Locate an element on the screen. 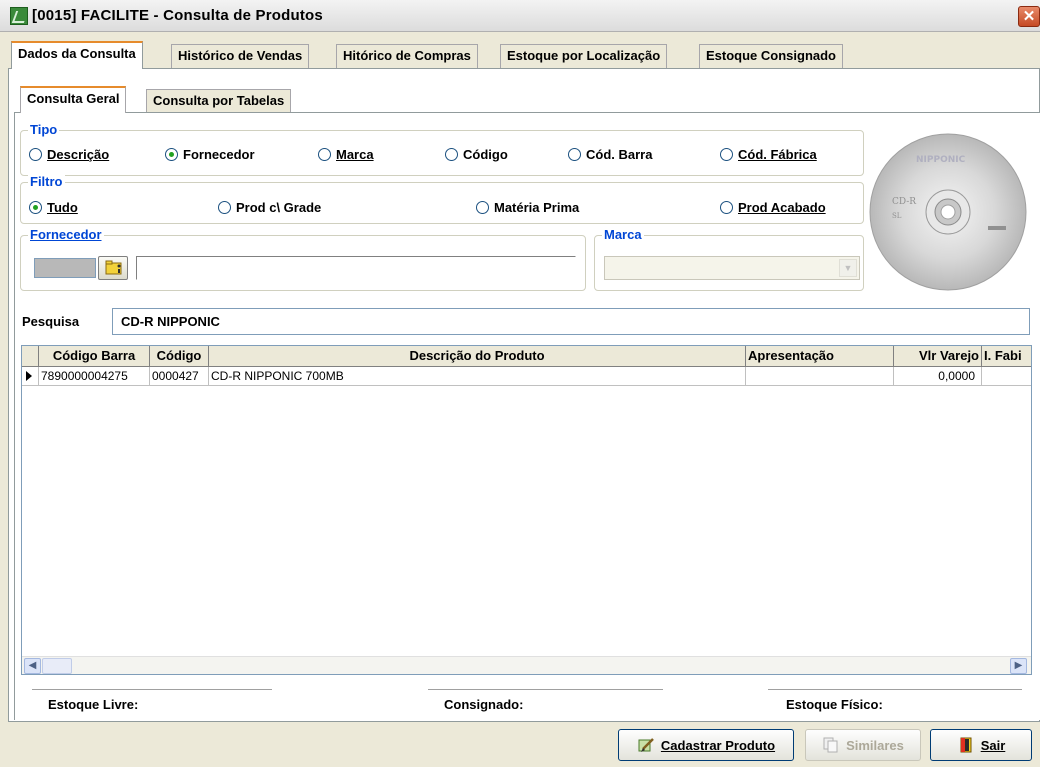 The width and height of the screenshot is (1040, 767). tab-estoque-por-localizacao: Estoque por Localização is located at coordinates (584, 56).